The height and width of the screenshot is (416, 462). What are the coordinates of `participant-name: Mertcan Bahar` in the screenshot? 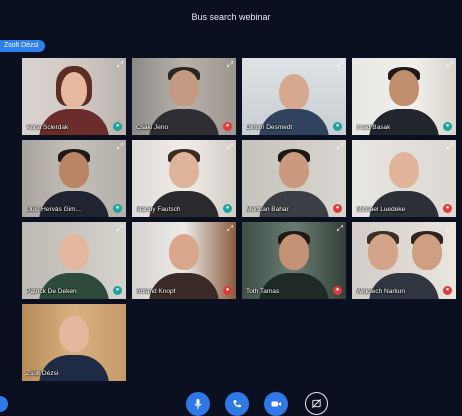 It's located at (267, 209).